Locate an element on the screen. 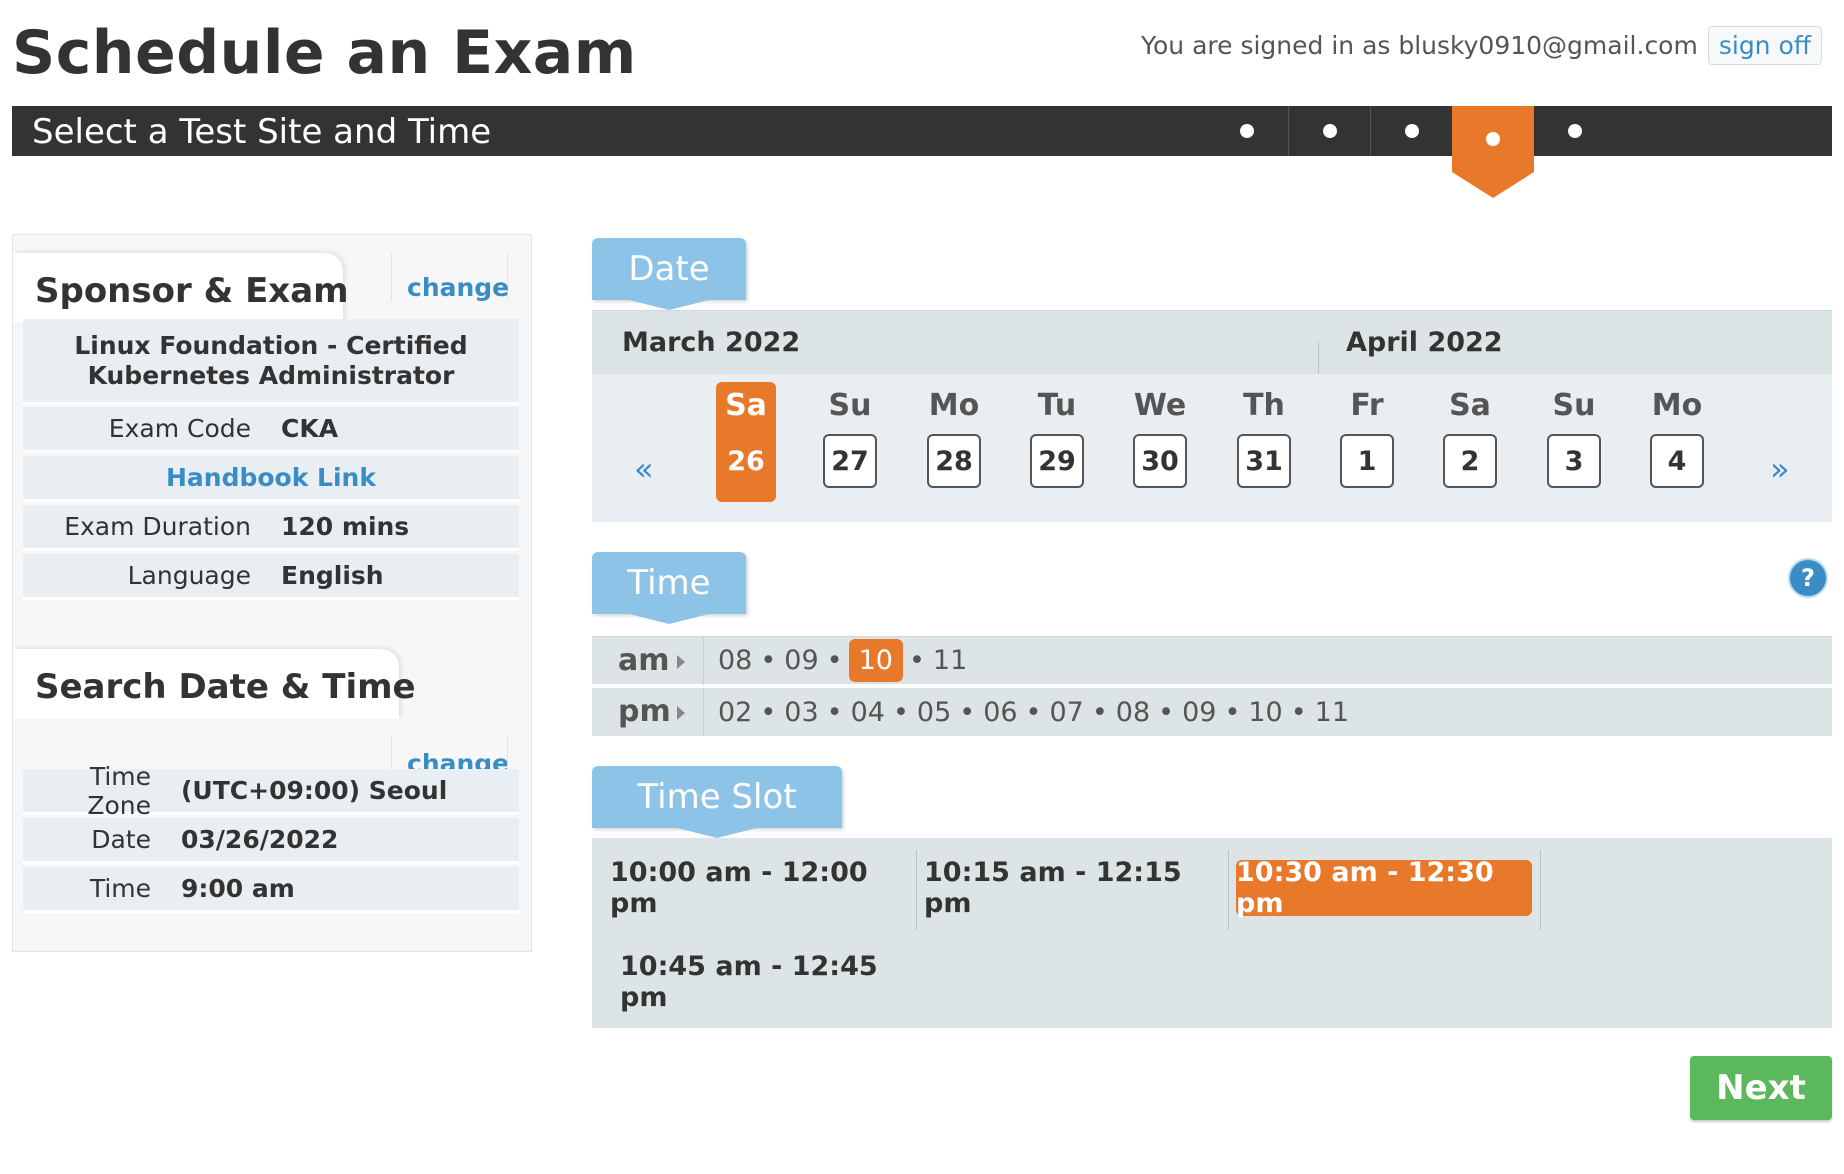 The image size is (1844, 1174). handbook-row: Handbook Link is located at coordinates (271, 479).